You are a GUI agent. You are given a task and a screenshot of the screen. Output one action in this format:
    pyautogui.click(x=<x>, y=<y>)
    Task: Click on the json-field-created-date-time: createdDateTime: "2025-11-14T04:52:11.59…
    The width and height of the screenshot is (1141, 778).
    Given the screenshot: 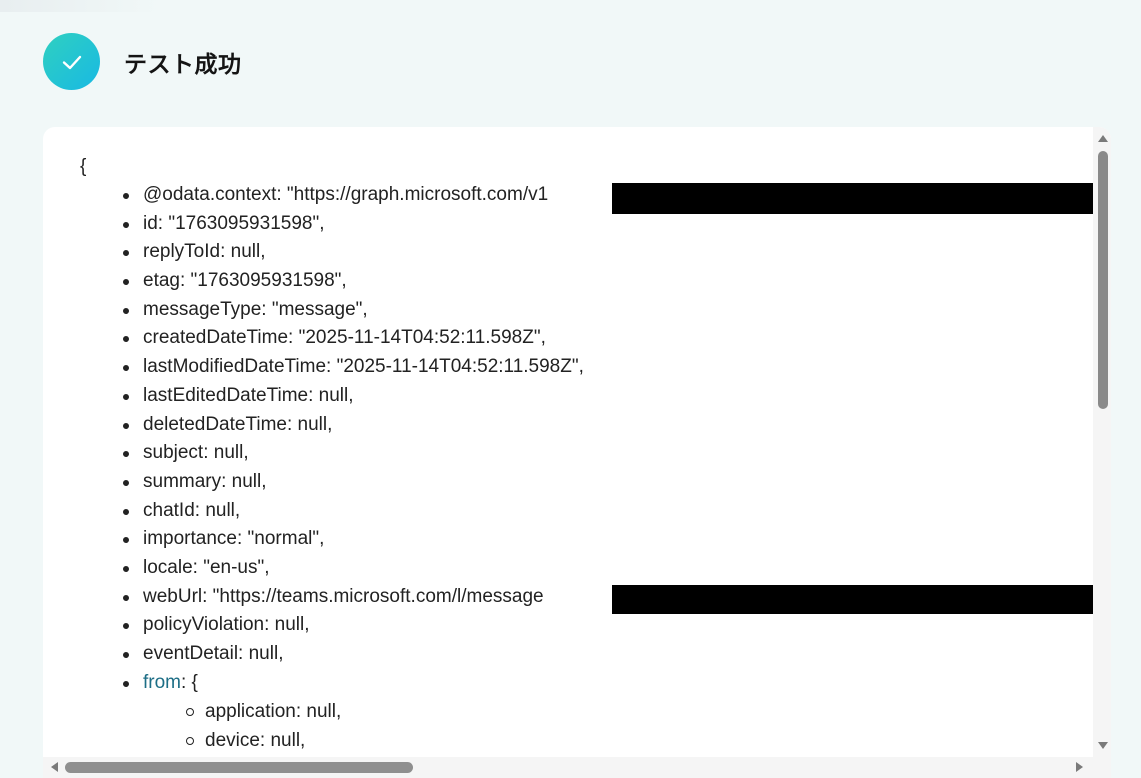 What is the action you would take?
    pyautogui.click(x=353, y=338)
    